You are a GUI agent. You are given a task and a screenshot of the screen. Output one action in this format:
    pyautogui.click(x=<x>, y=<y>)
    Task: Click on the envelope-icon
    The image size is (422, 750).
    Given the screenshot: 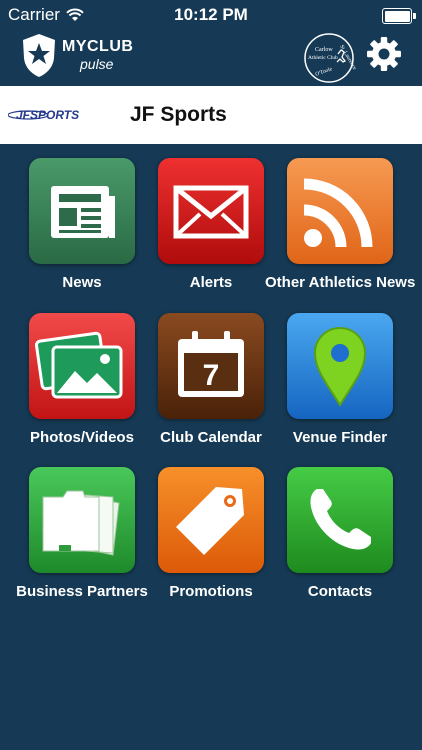 What is the action you would take?
    pyautogui.click(x=211, y=212)
    